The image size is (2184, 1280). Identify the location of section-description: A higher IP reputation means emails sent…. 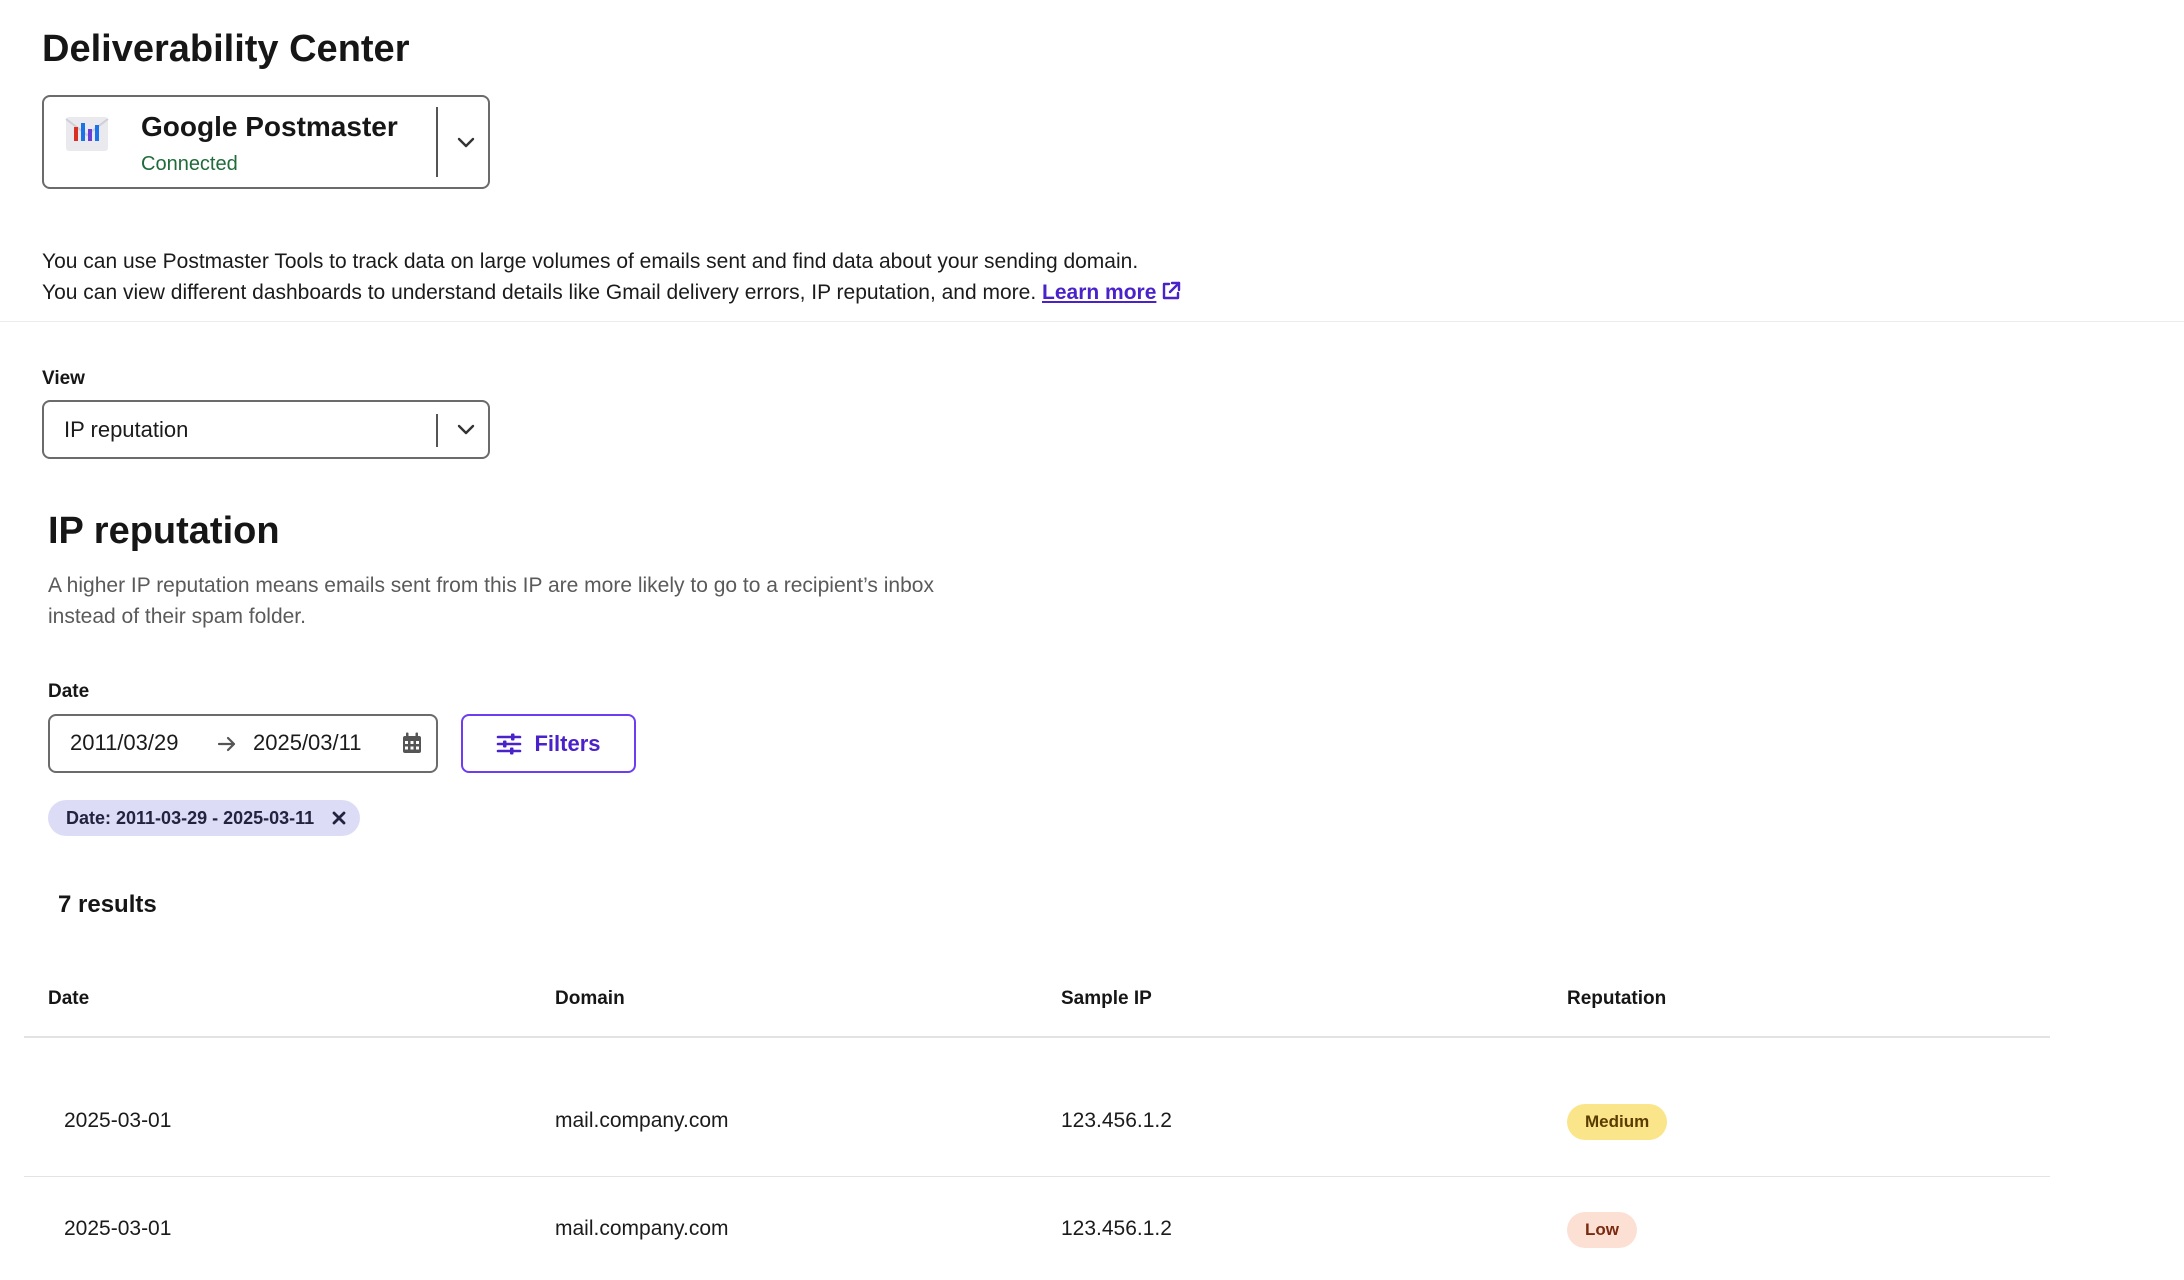
(491, 601).